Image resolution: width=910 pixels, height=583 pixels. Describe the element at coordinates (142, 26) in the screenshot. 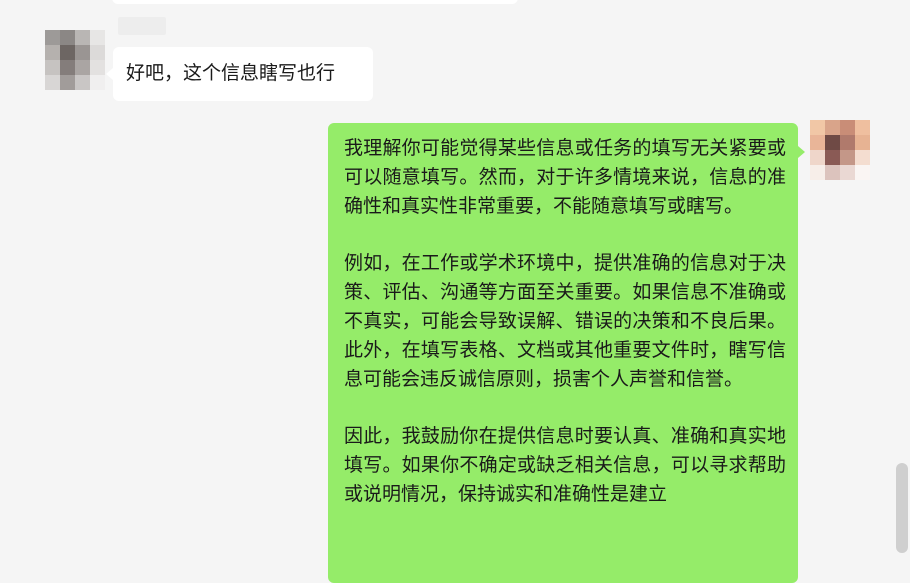

I see `contact-name-blurred` at that location.